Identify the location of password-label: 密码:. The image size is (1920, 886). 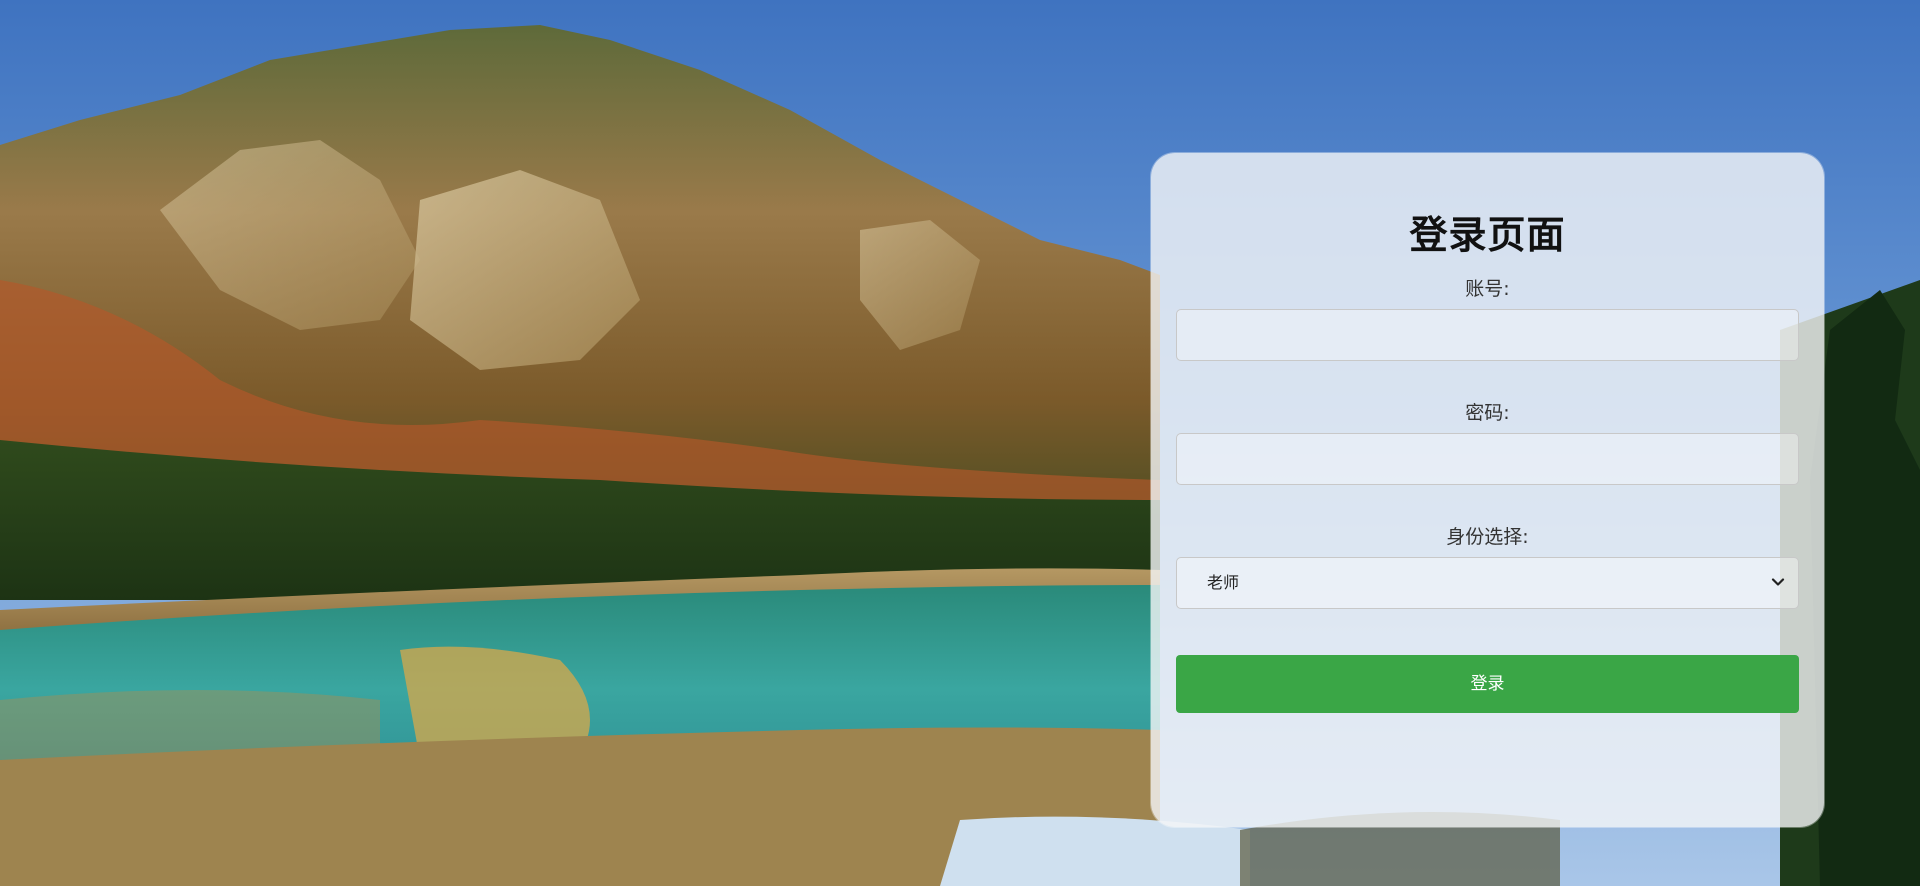
(1487, 413).